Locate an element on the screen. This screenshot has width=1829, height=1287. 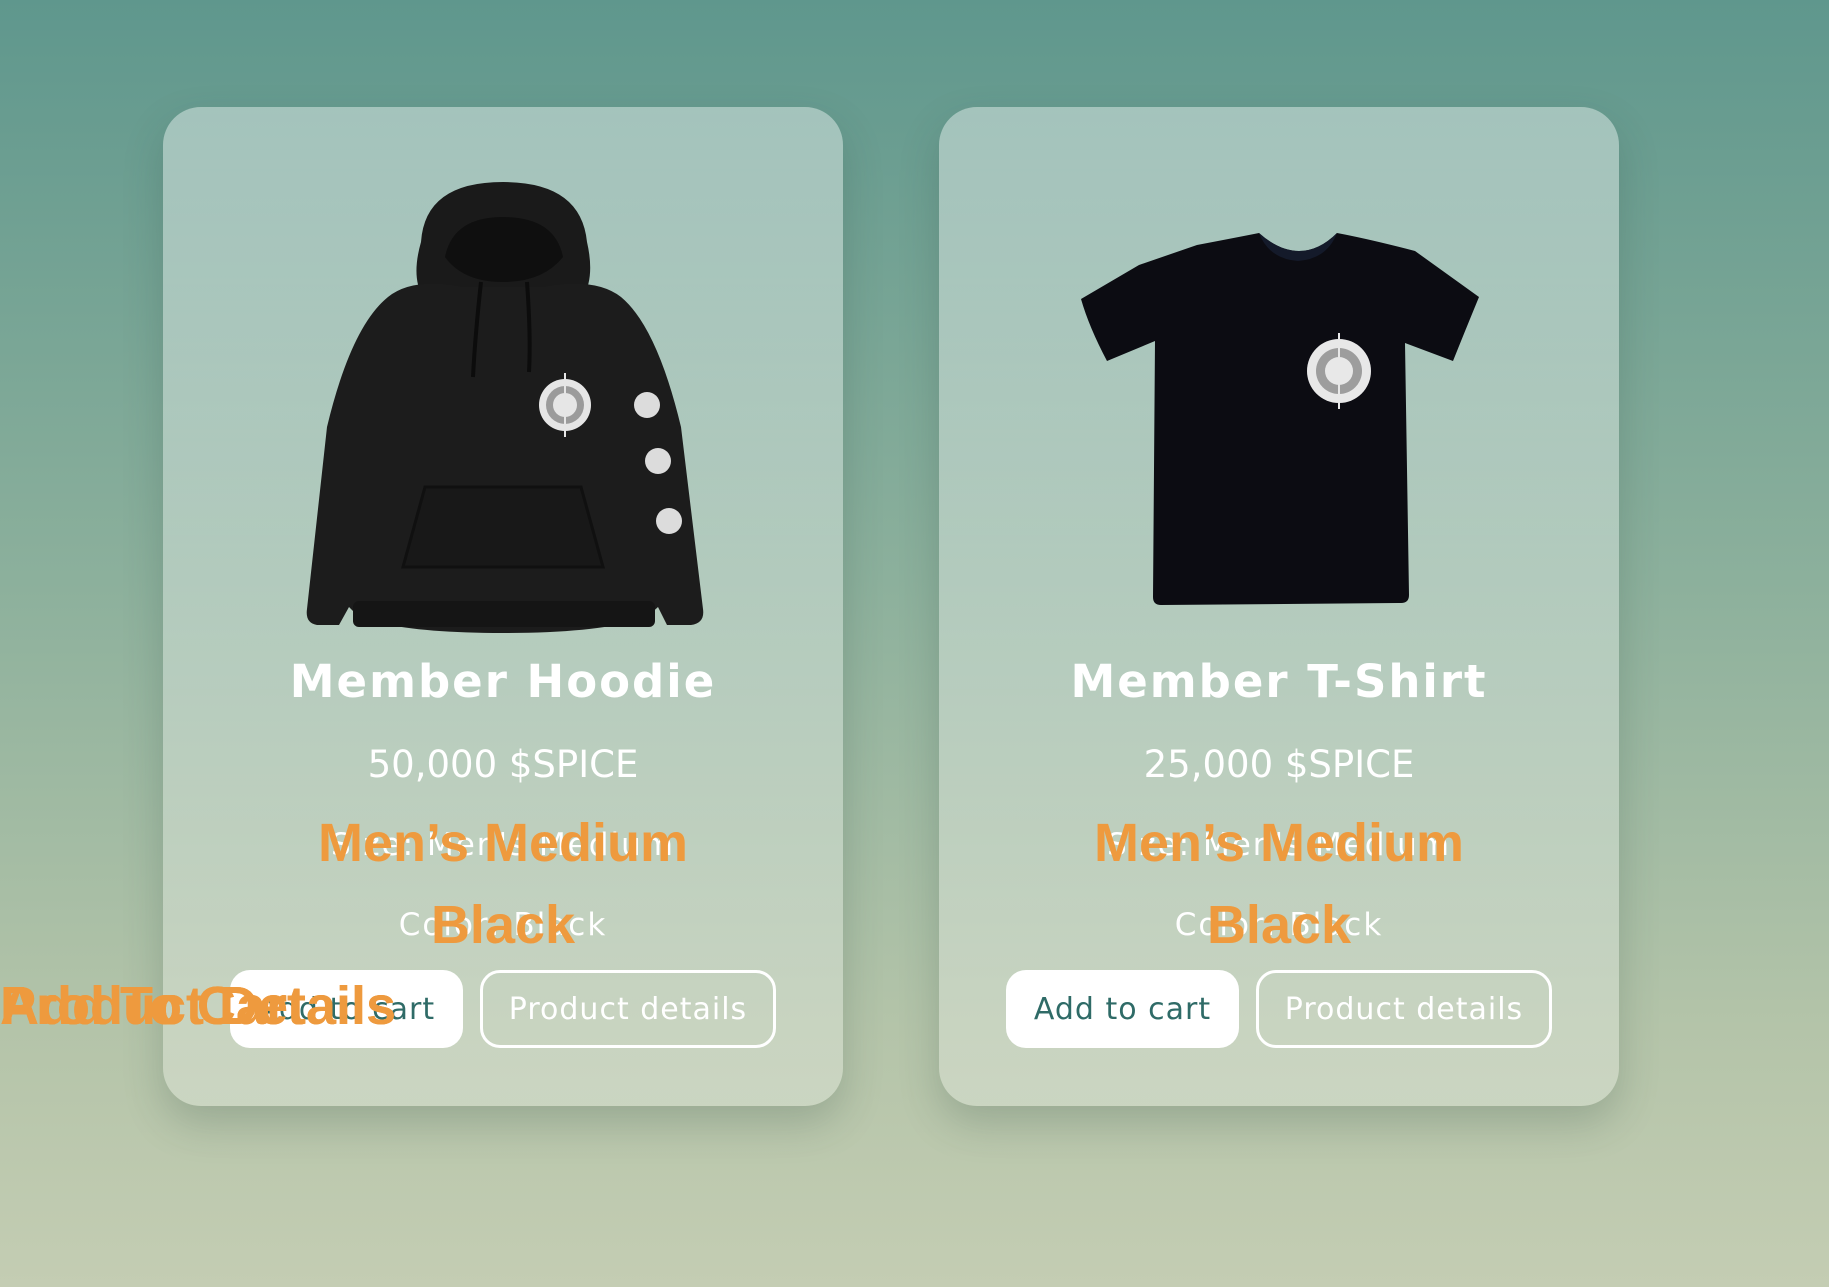
hoodie-icon is located at coordinates (505, 407).